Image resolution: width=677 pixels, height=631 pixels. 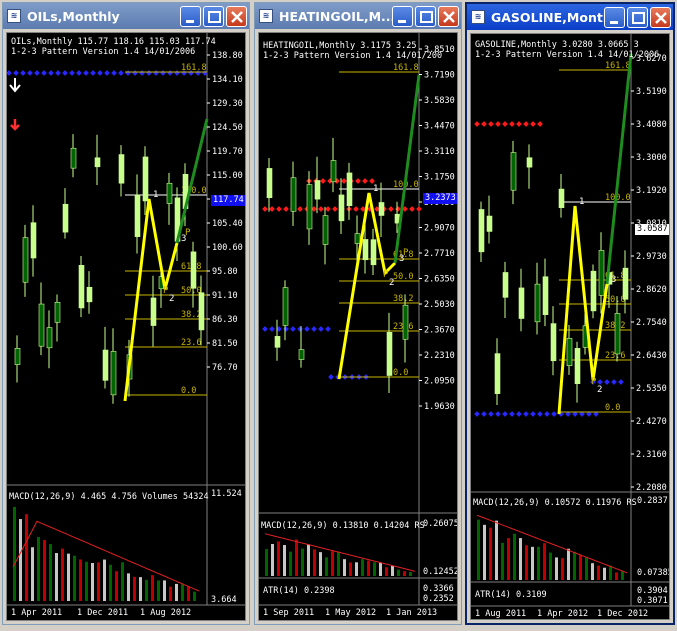 I want to click on minimize-icon, so click(x=614, y=22).